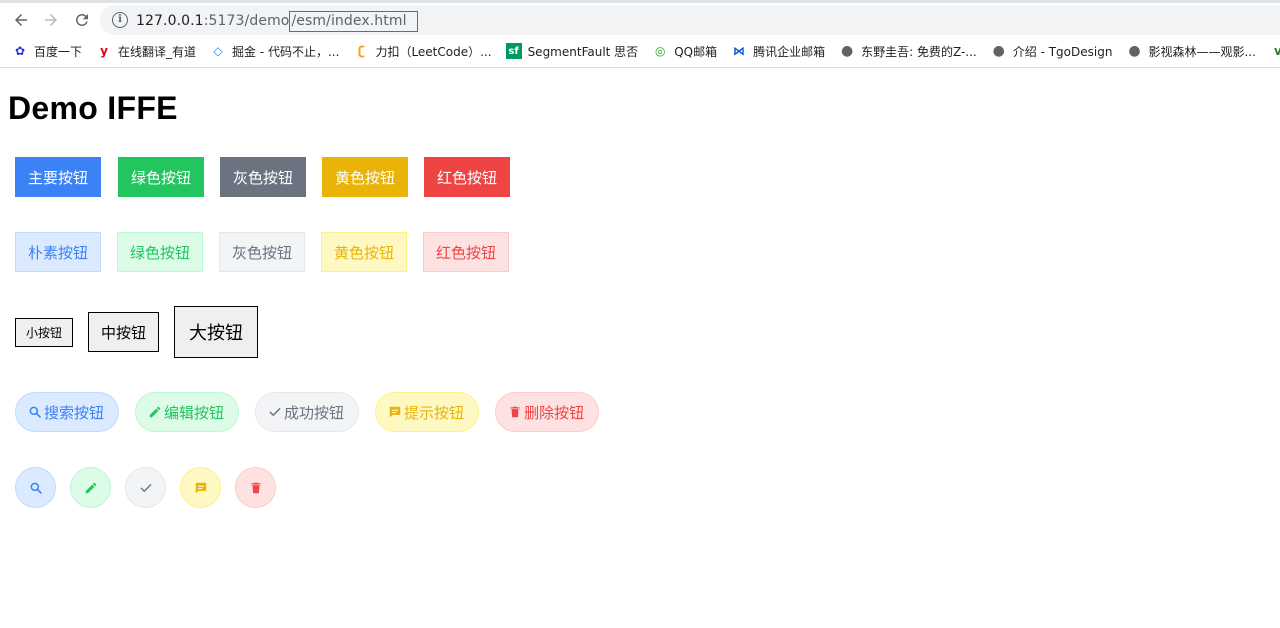 Image resolution: width=1280 pixels, height=628 pixels. I want to click on page-title: Demo IFFE, so click(93, 108).